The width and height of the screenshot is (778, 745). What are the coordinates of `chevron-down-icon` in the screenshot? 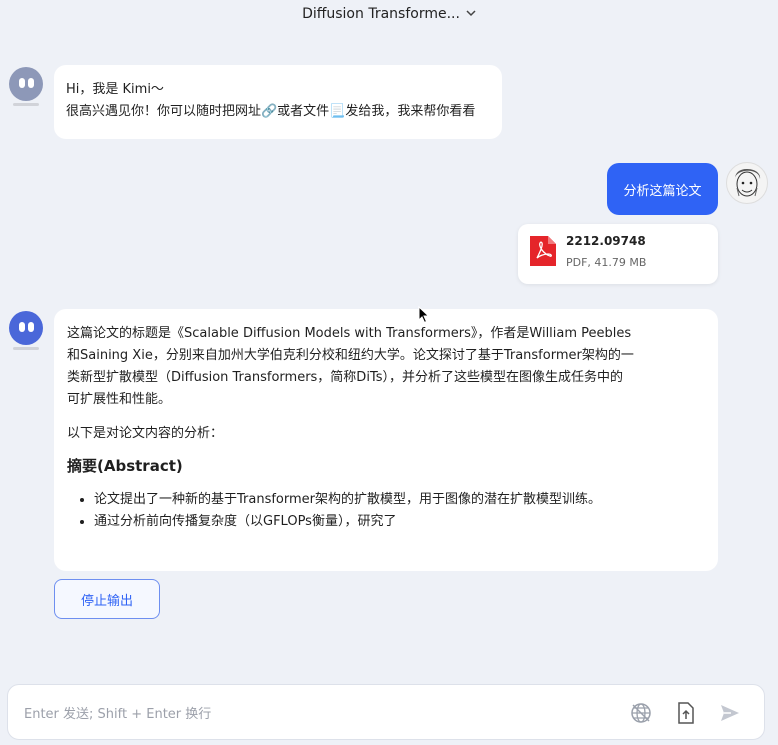 It's located at (471, 14).